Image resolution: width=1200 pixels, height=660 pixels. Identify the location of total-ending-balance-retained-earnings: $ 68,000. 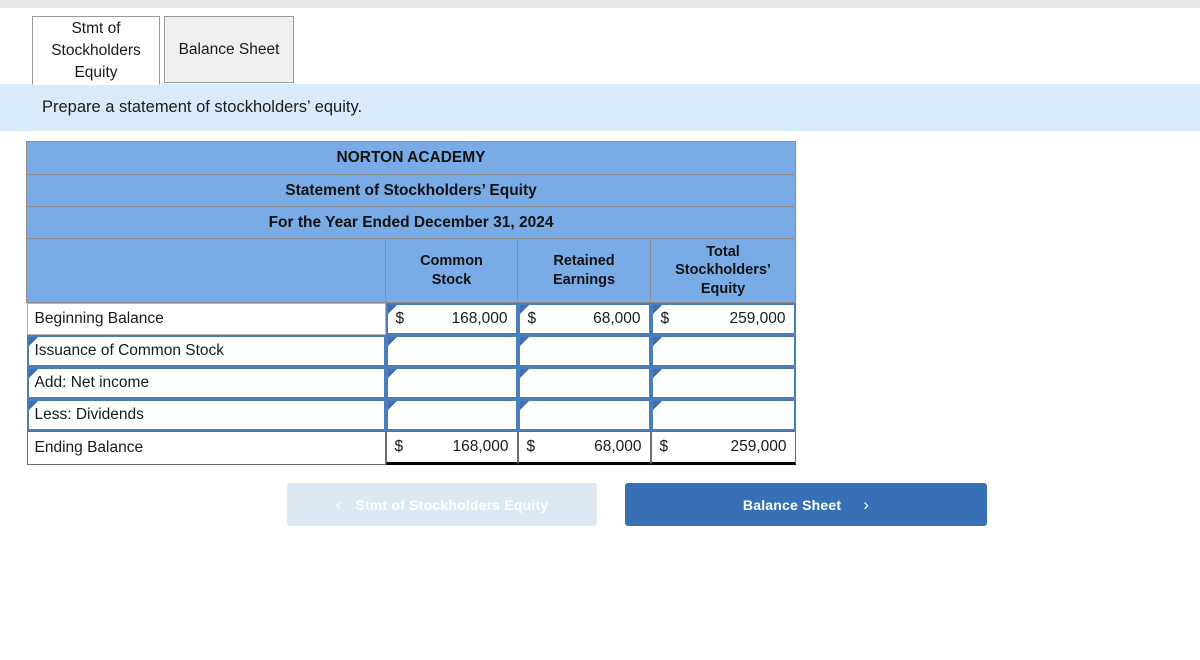
(584, 448).